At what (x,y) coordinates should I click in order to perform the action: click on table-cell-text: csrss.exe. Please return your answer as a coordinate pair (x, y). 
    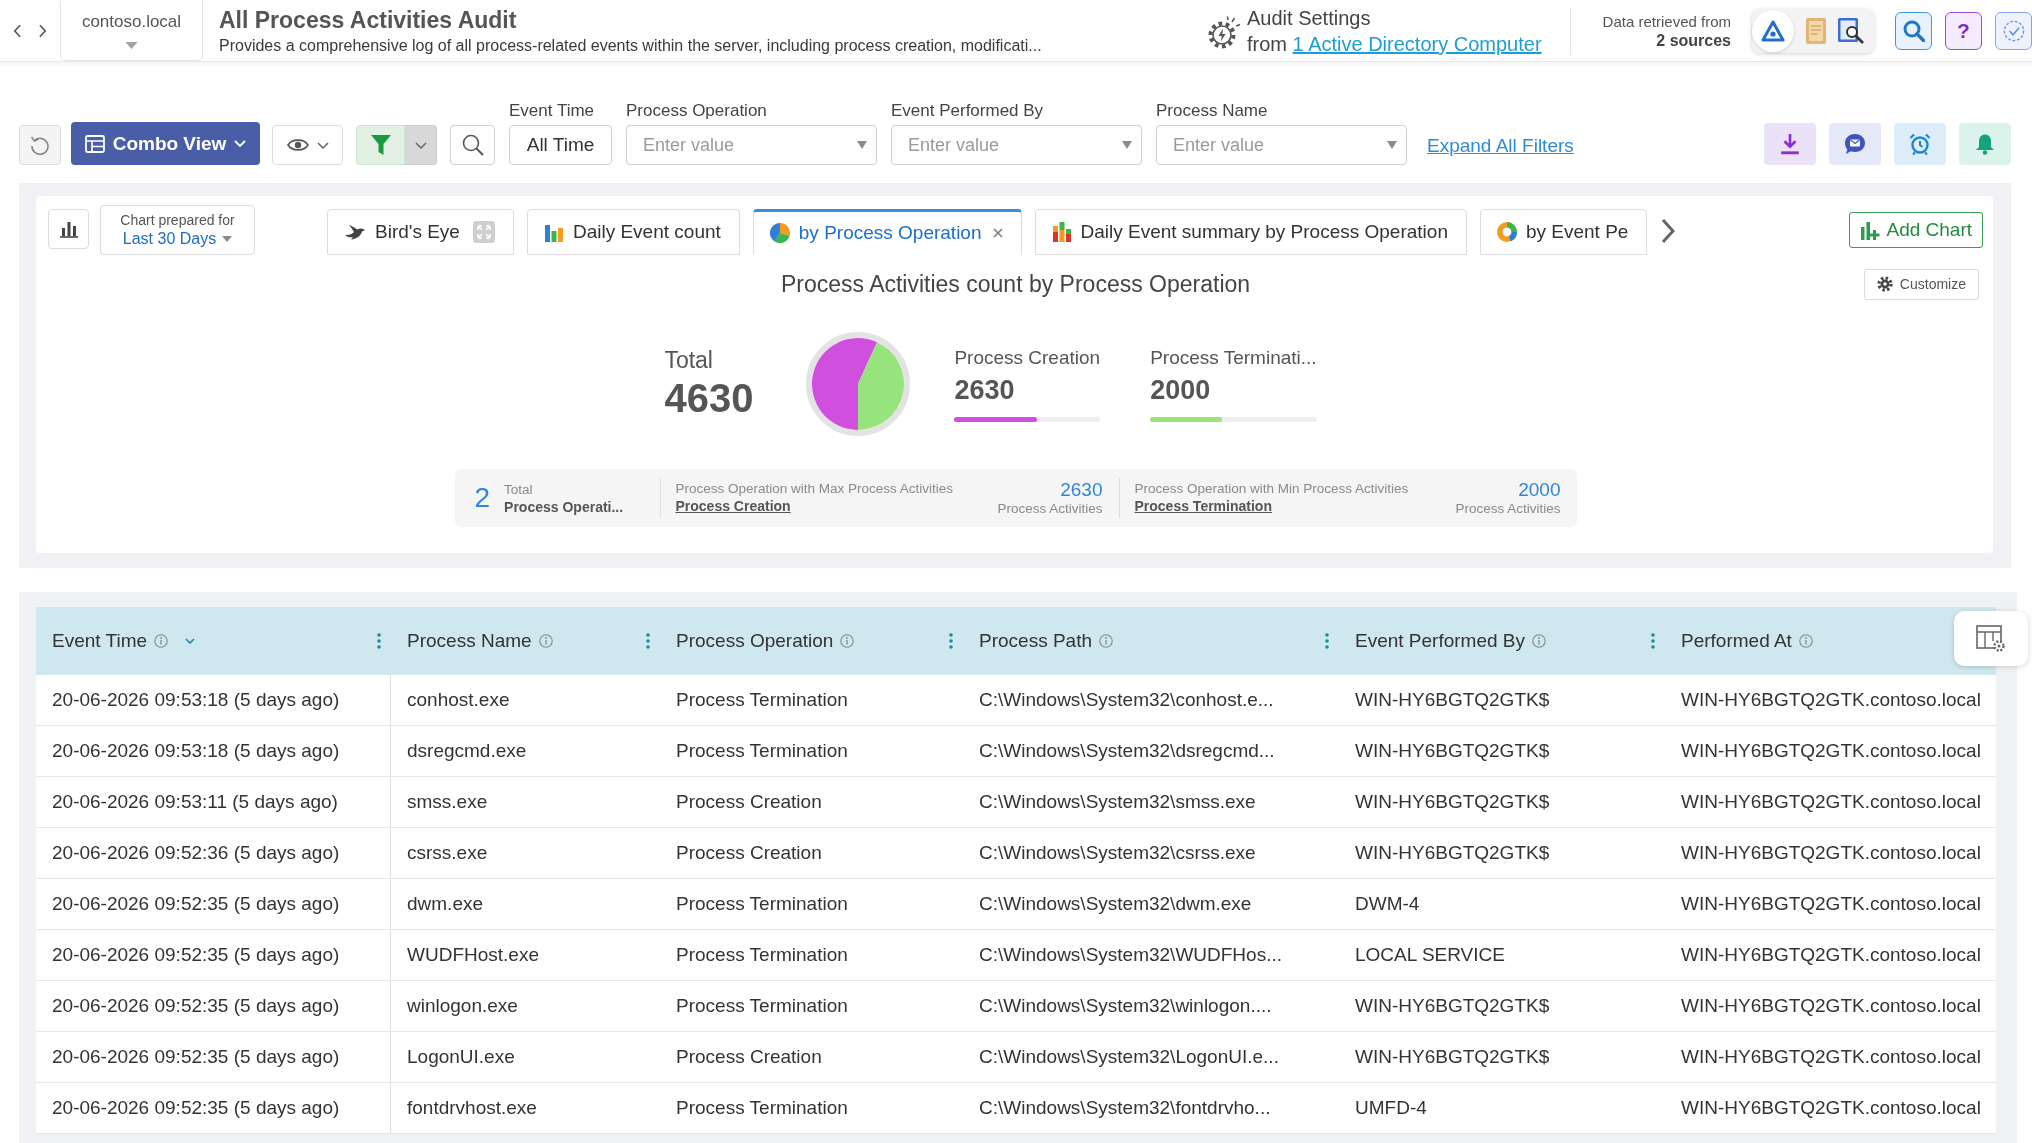
    Looking at the image, I should click on (447, 853).